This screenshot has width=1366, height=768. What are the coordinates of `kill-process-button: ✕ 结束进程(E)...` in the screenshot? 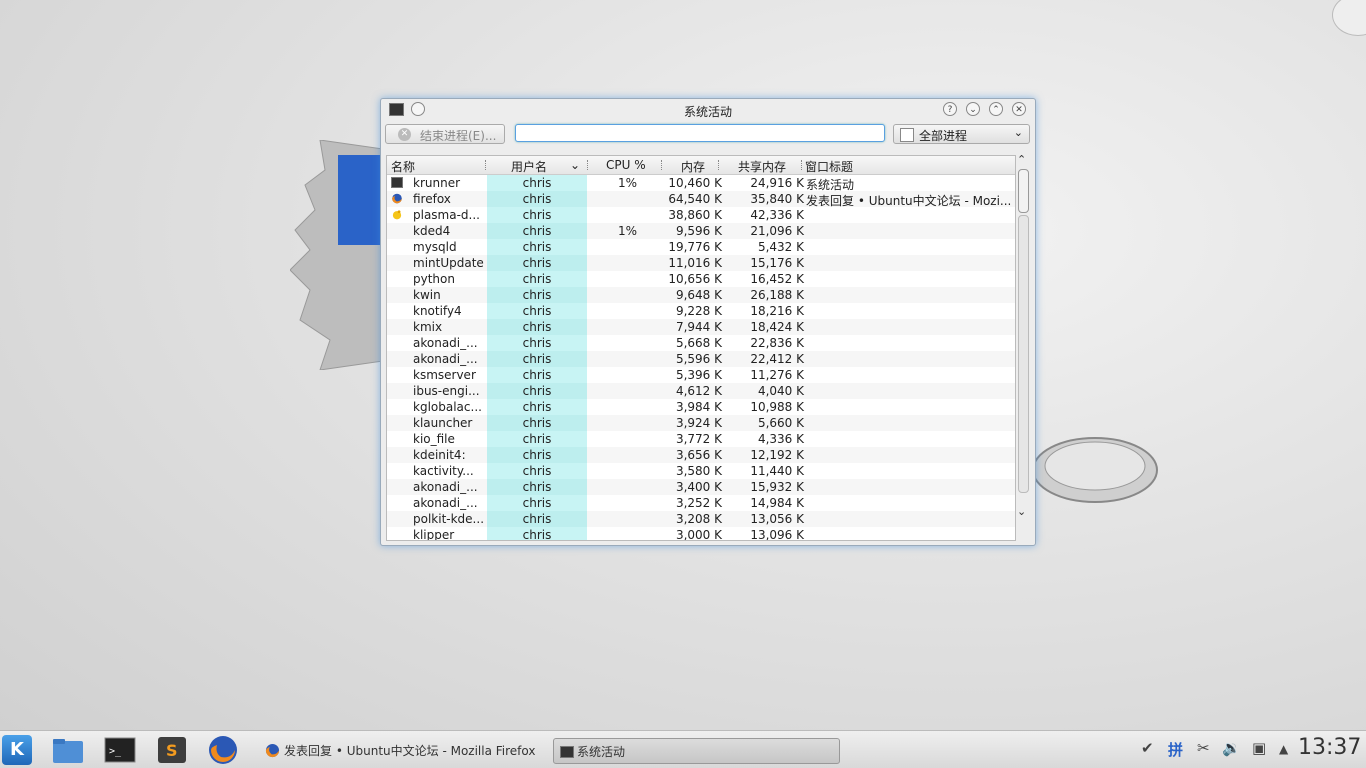 It's located at (445, 134).